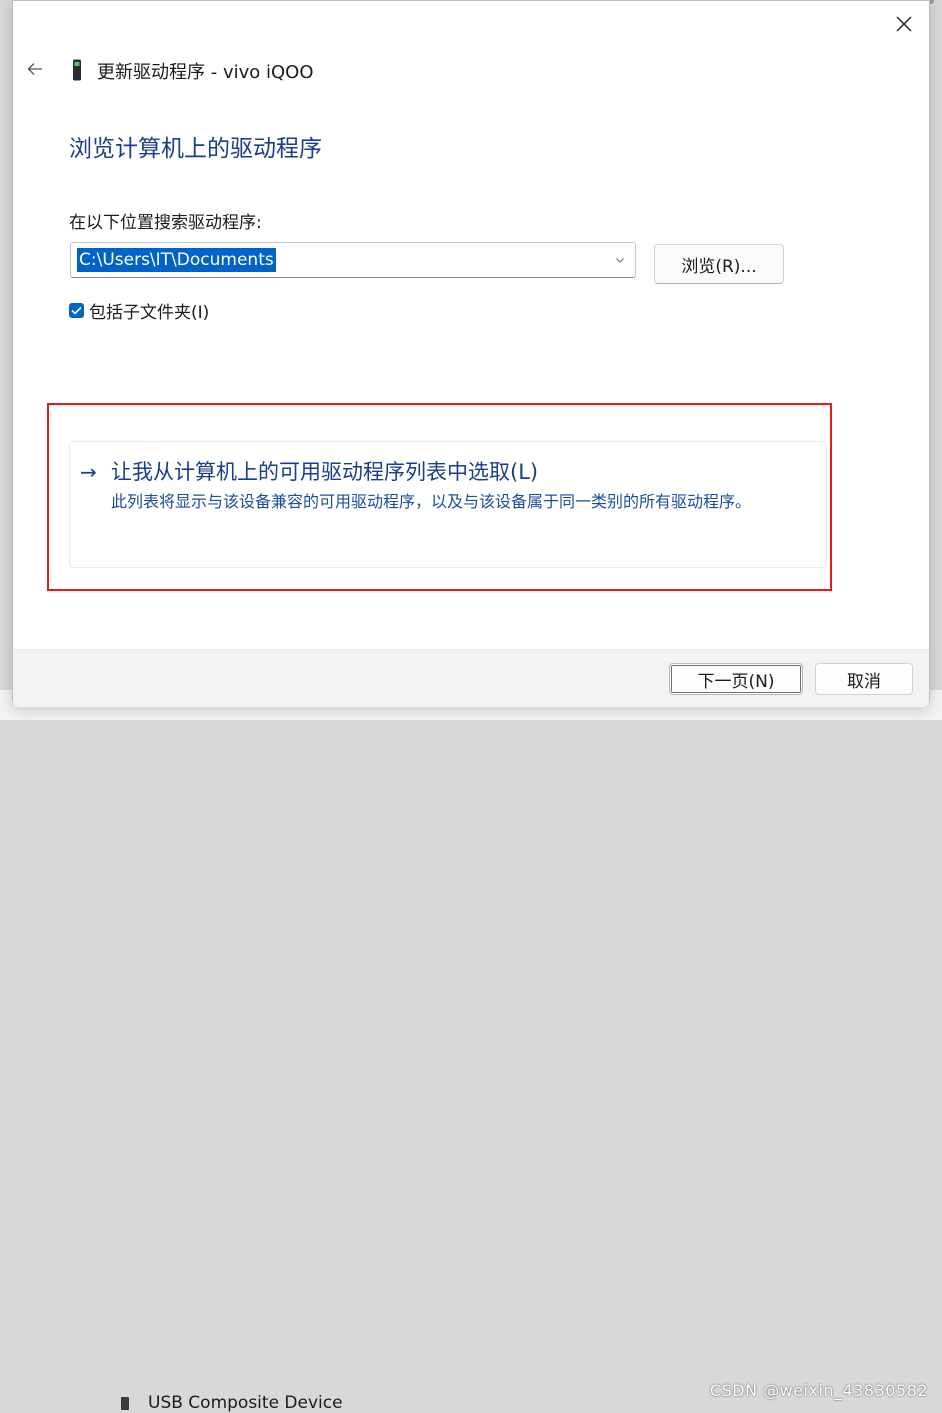 The height and width of the screenshot is (1413, 942). What do you see at coordinates (205, 72) in the screenshot?
I see `dialog-title: 更新驱动程序 - vivo iQOO` at bounding box center [205, 72].